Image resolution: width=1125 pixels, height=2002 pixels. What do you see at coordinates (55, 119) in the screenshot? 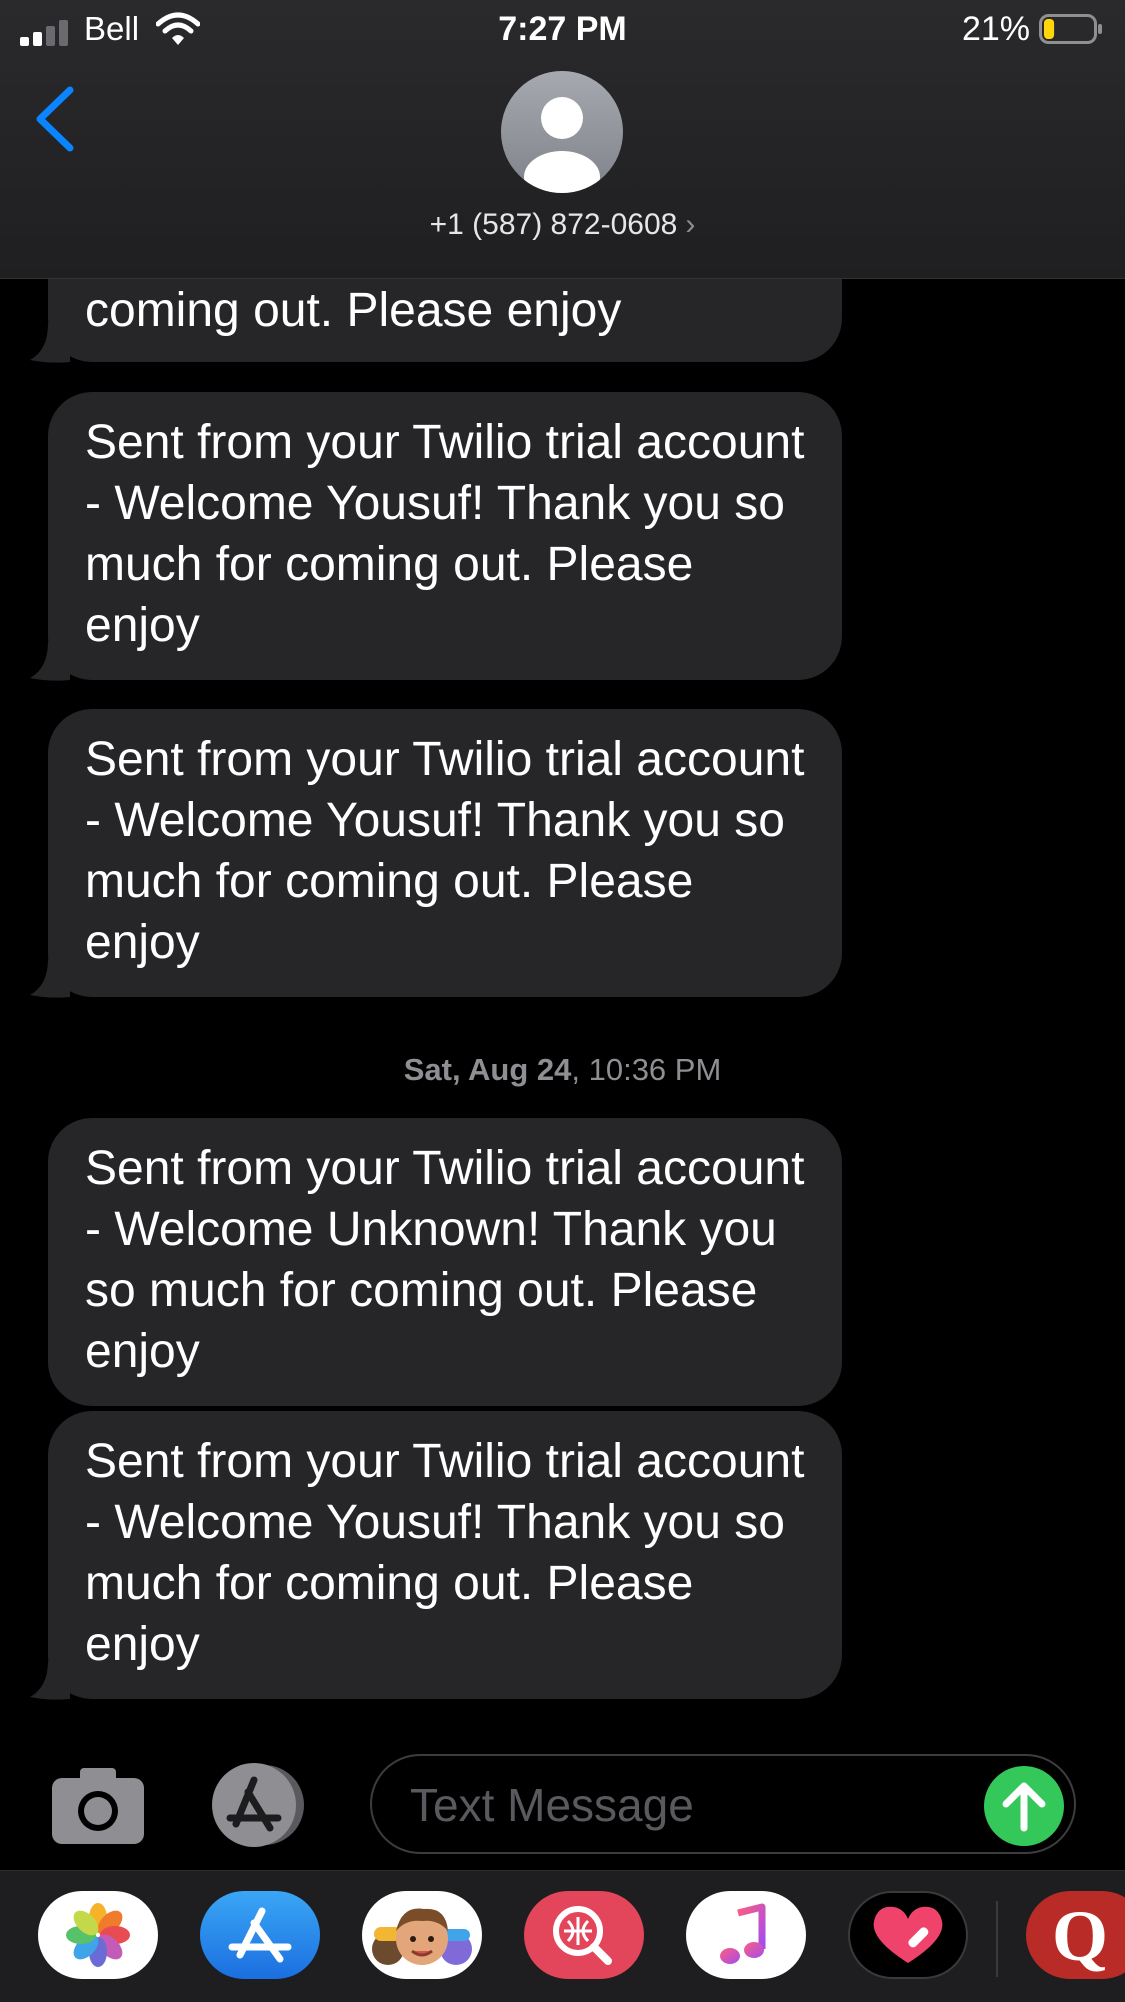
I see `back-chevron-icon` at bounding box center [55, 119].